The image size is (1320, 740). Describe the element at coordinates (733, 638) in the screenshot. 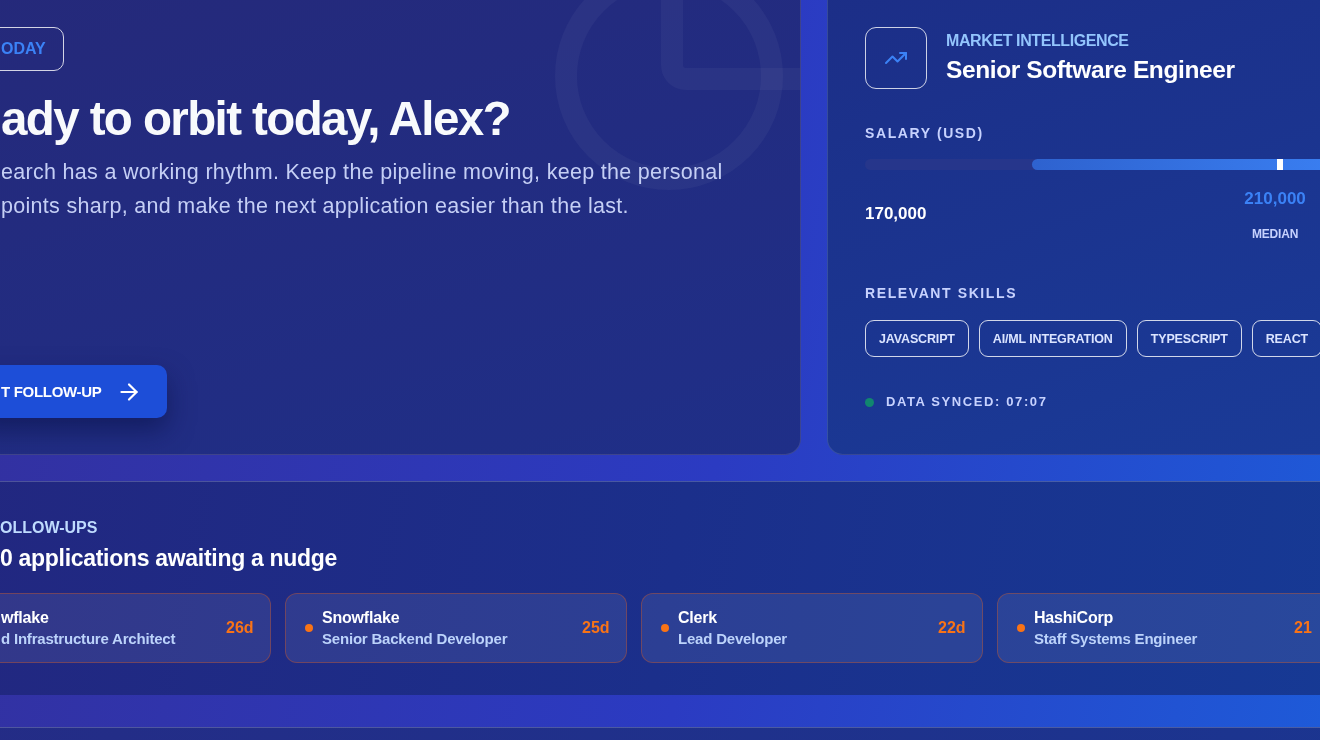

I see `job-role: Lead Developer` at that location.